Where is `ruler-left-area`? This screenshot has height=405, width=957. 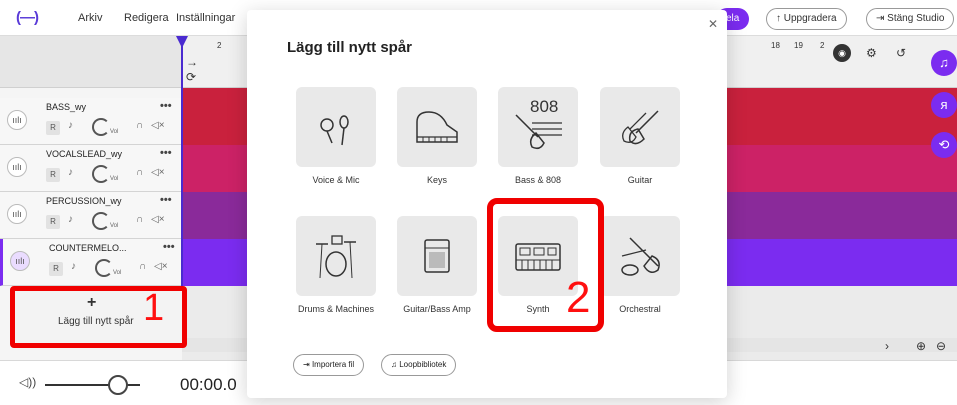 ruler-left-area is located at coordinates (91, 62).